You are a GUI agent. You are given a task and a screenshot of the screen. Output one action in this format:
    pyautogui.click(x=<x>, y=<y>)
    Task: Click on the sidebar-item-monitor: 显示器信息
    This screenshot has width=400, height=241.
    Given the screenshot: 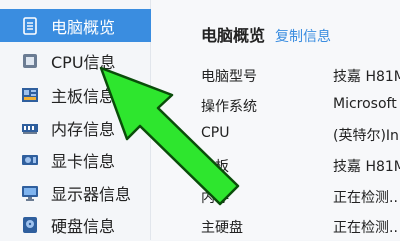 What is the action you would take?
    pyautogui.click(x=75, y=192)
    